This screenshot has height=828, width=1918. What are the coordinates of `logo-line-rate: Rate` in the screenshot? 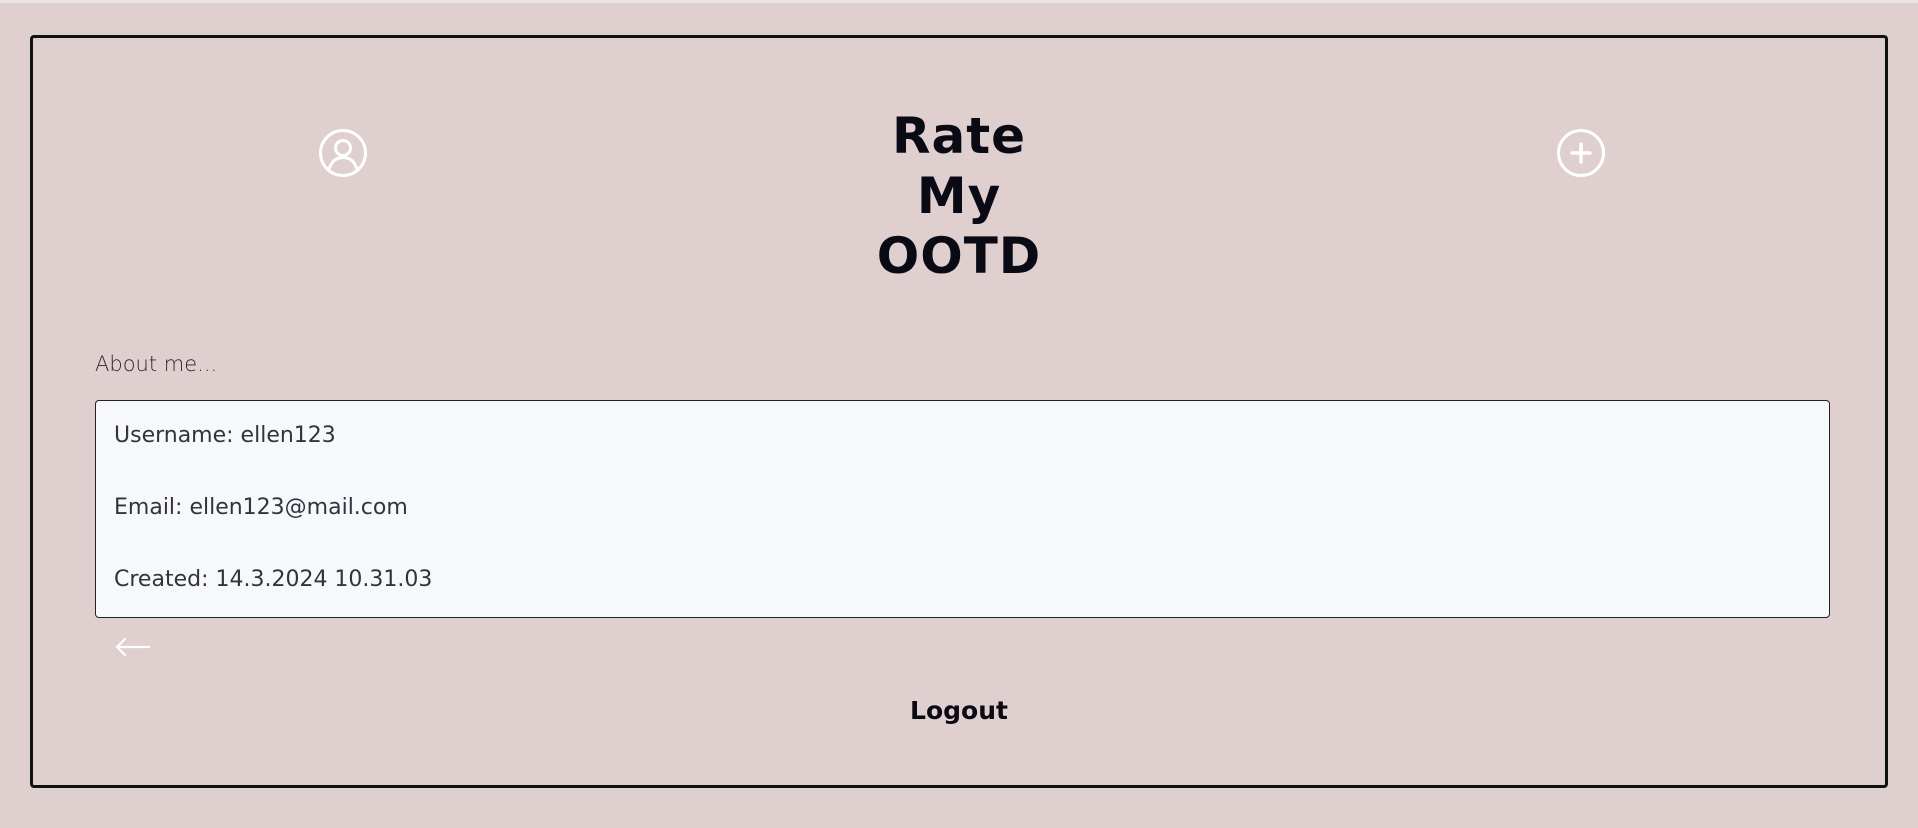 It's located at (959, 136).